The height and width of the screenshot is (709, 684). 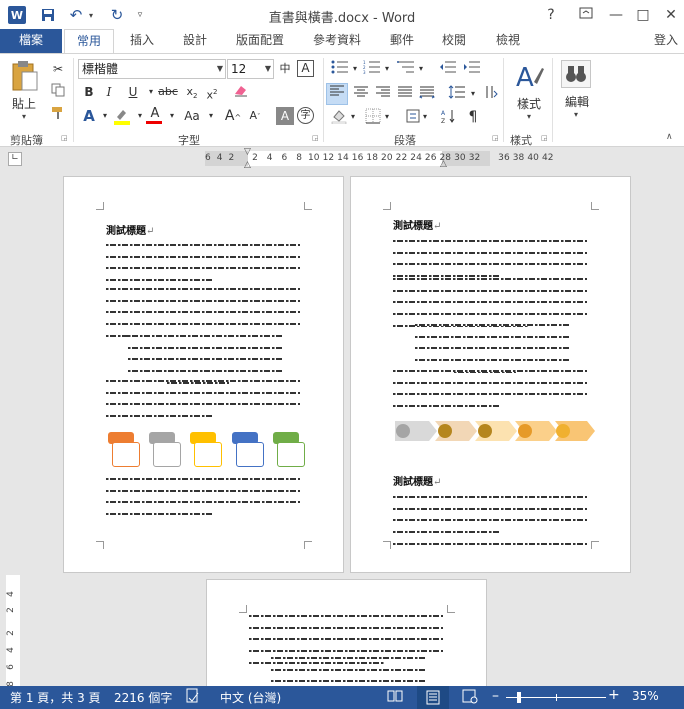 What do you see at coordinates (255, 116) in the screenshot?
I see `shrink-font-icon: Aˇ` at bounding box center [255, 116].